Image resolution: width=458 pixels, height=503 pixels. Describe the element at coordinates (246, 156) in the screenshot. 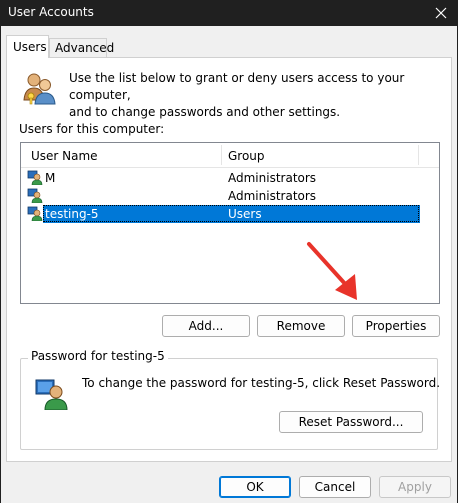

I see `column-header-group: Group` at that location.